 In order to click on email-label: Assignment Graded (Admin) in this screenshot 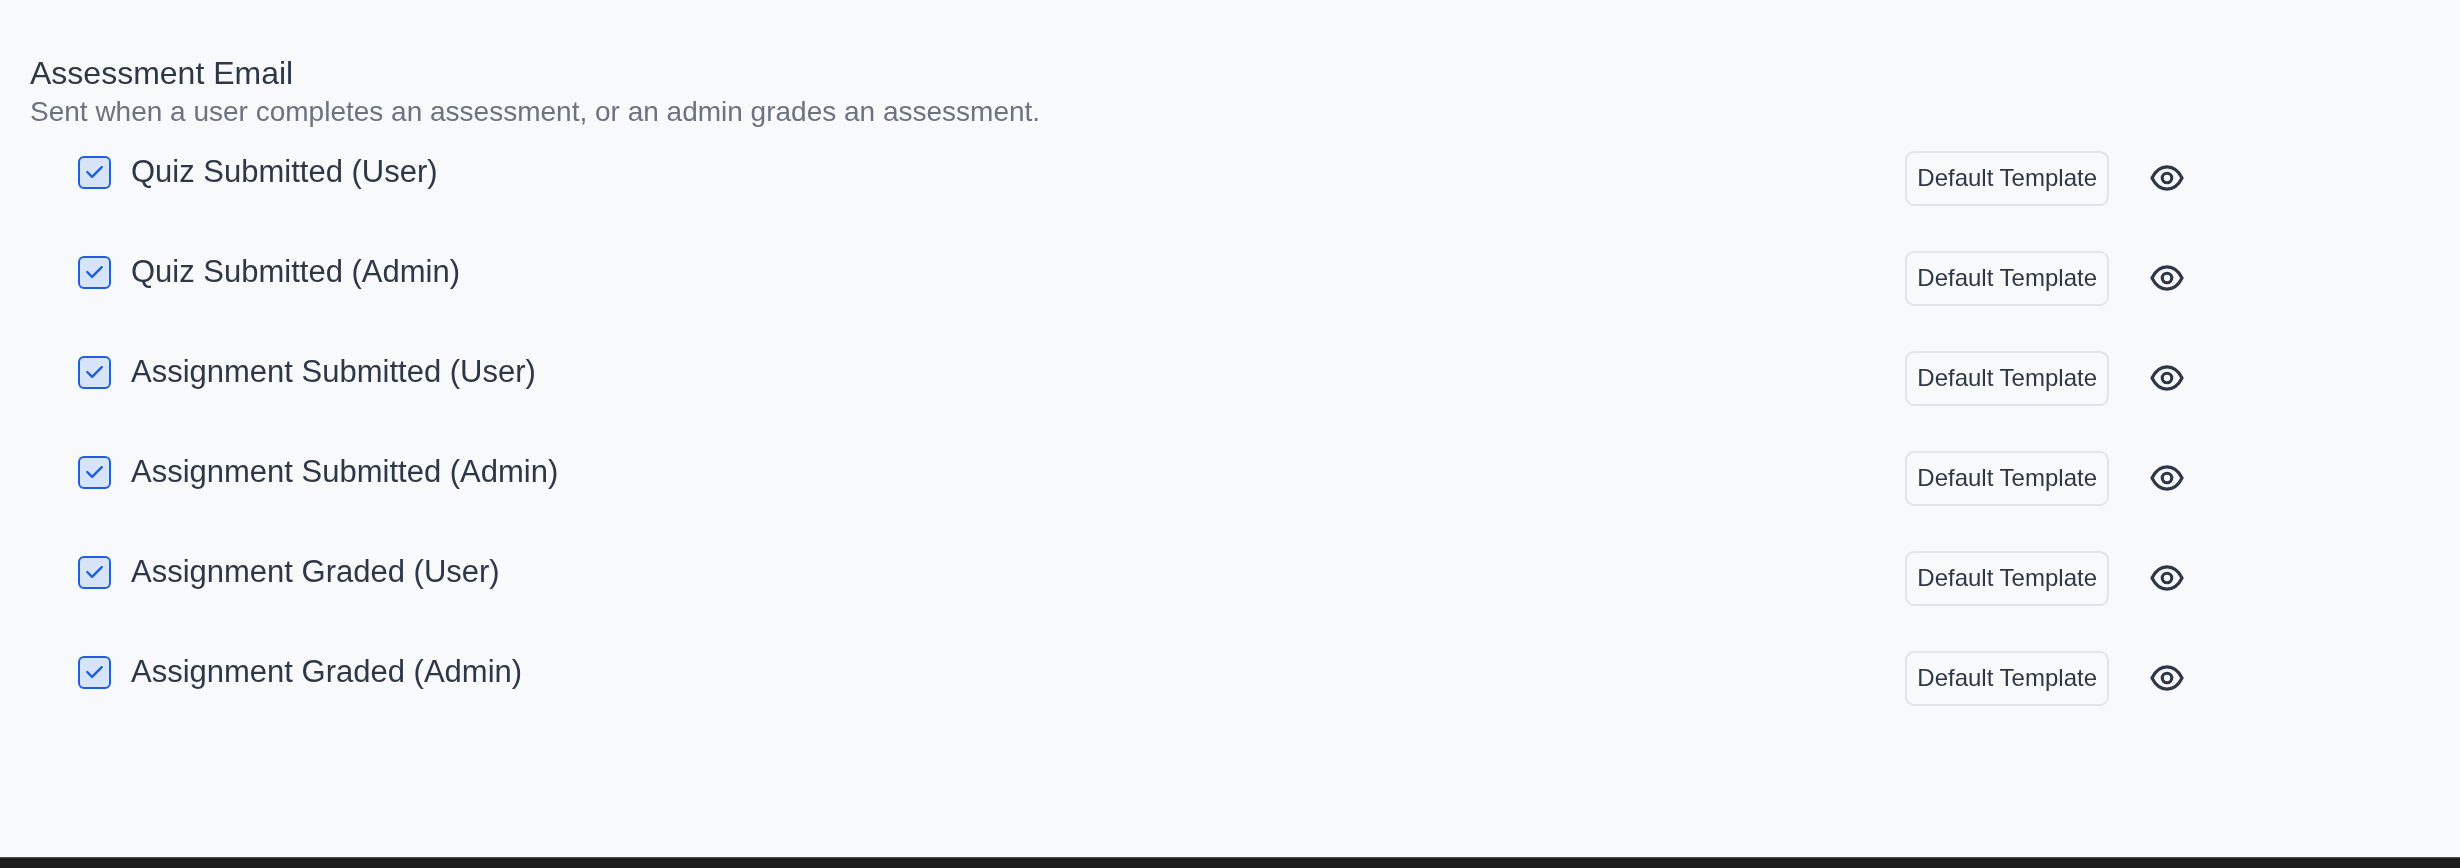, I will do `click(327, 672)`.